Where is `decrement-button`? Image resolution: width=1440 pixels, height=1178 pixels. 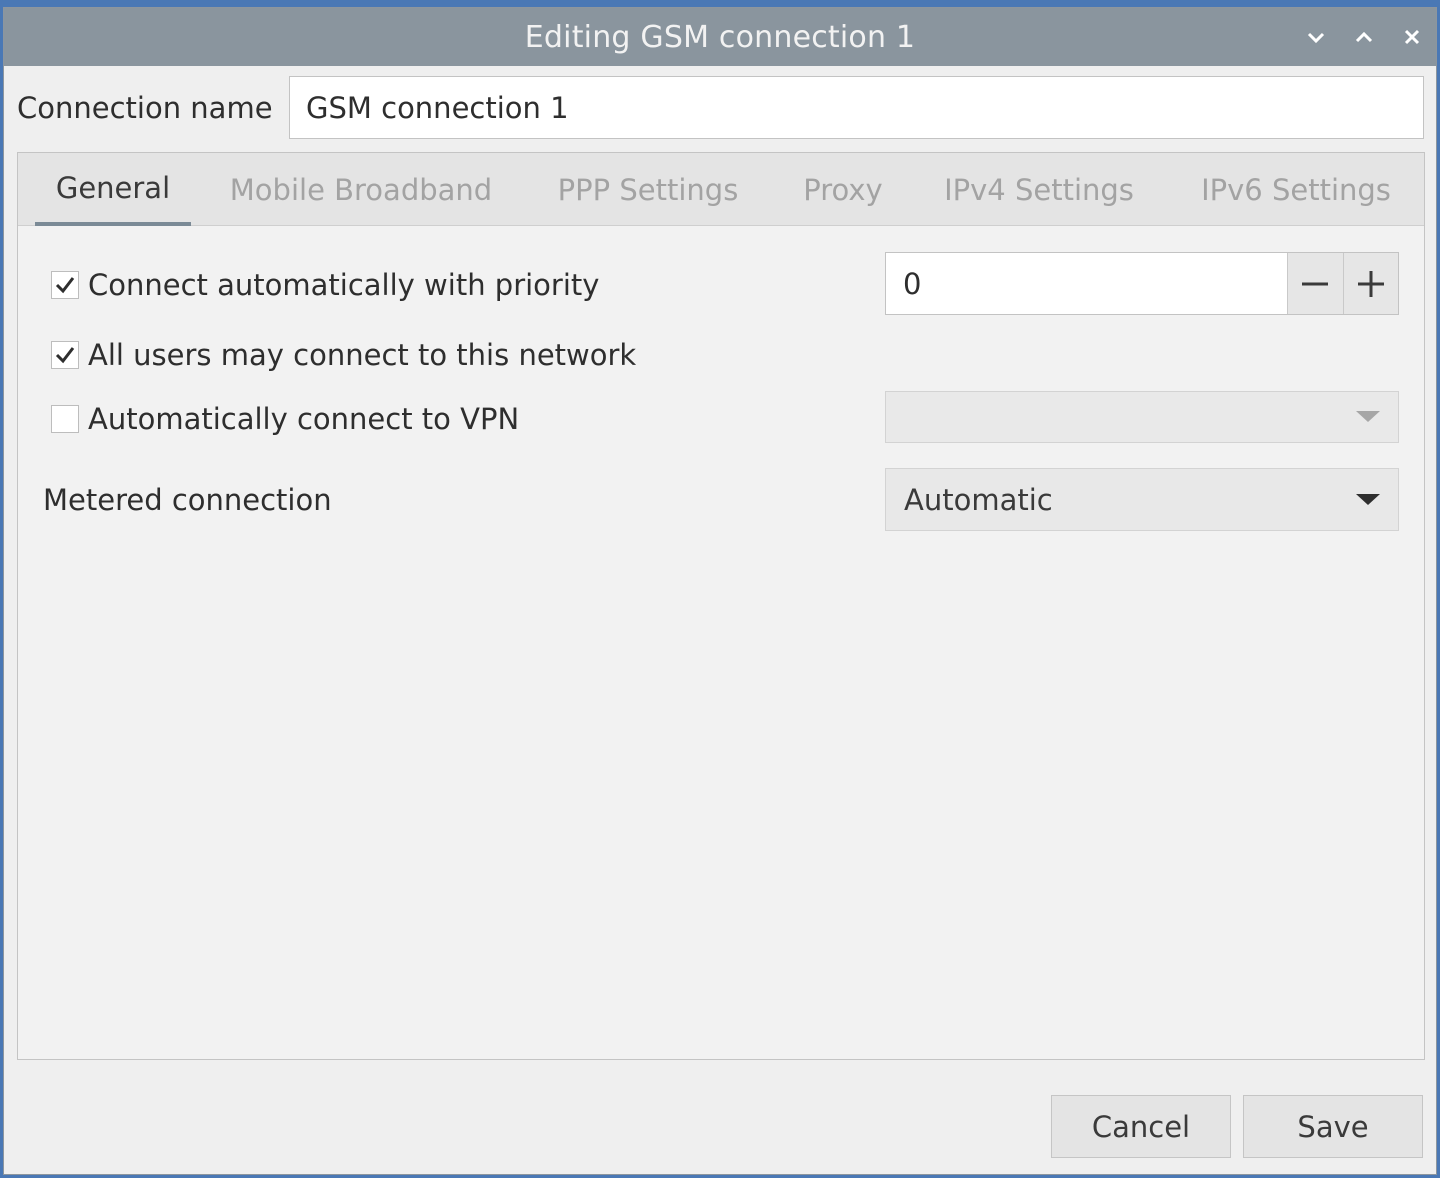 decrement-button is located at coordinates (1315, 283).